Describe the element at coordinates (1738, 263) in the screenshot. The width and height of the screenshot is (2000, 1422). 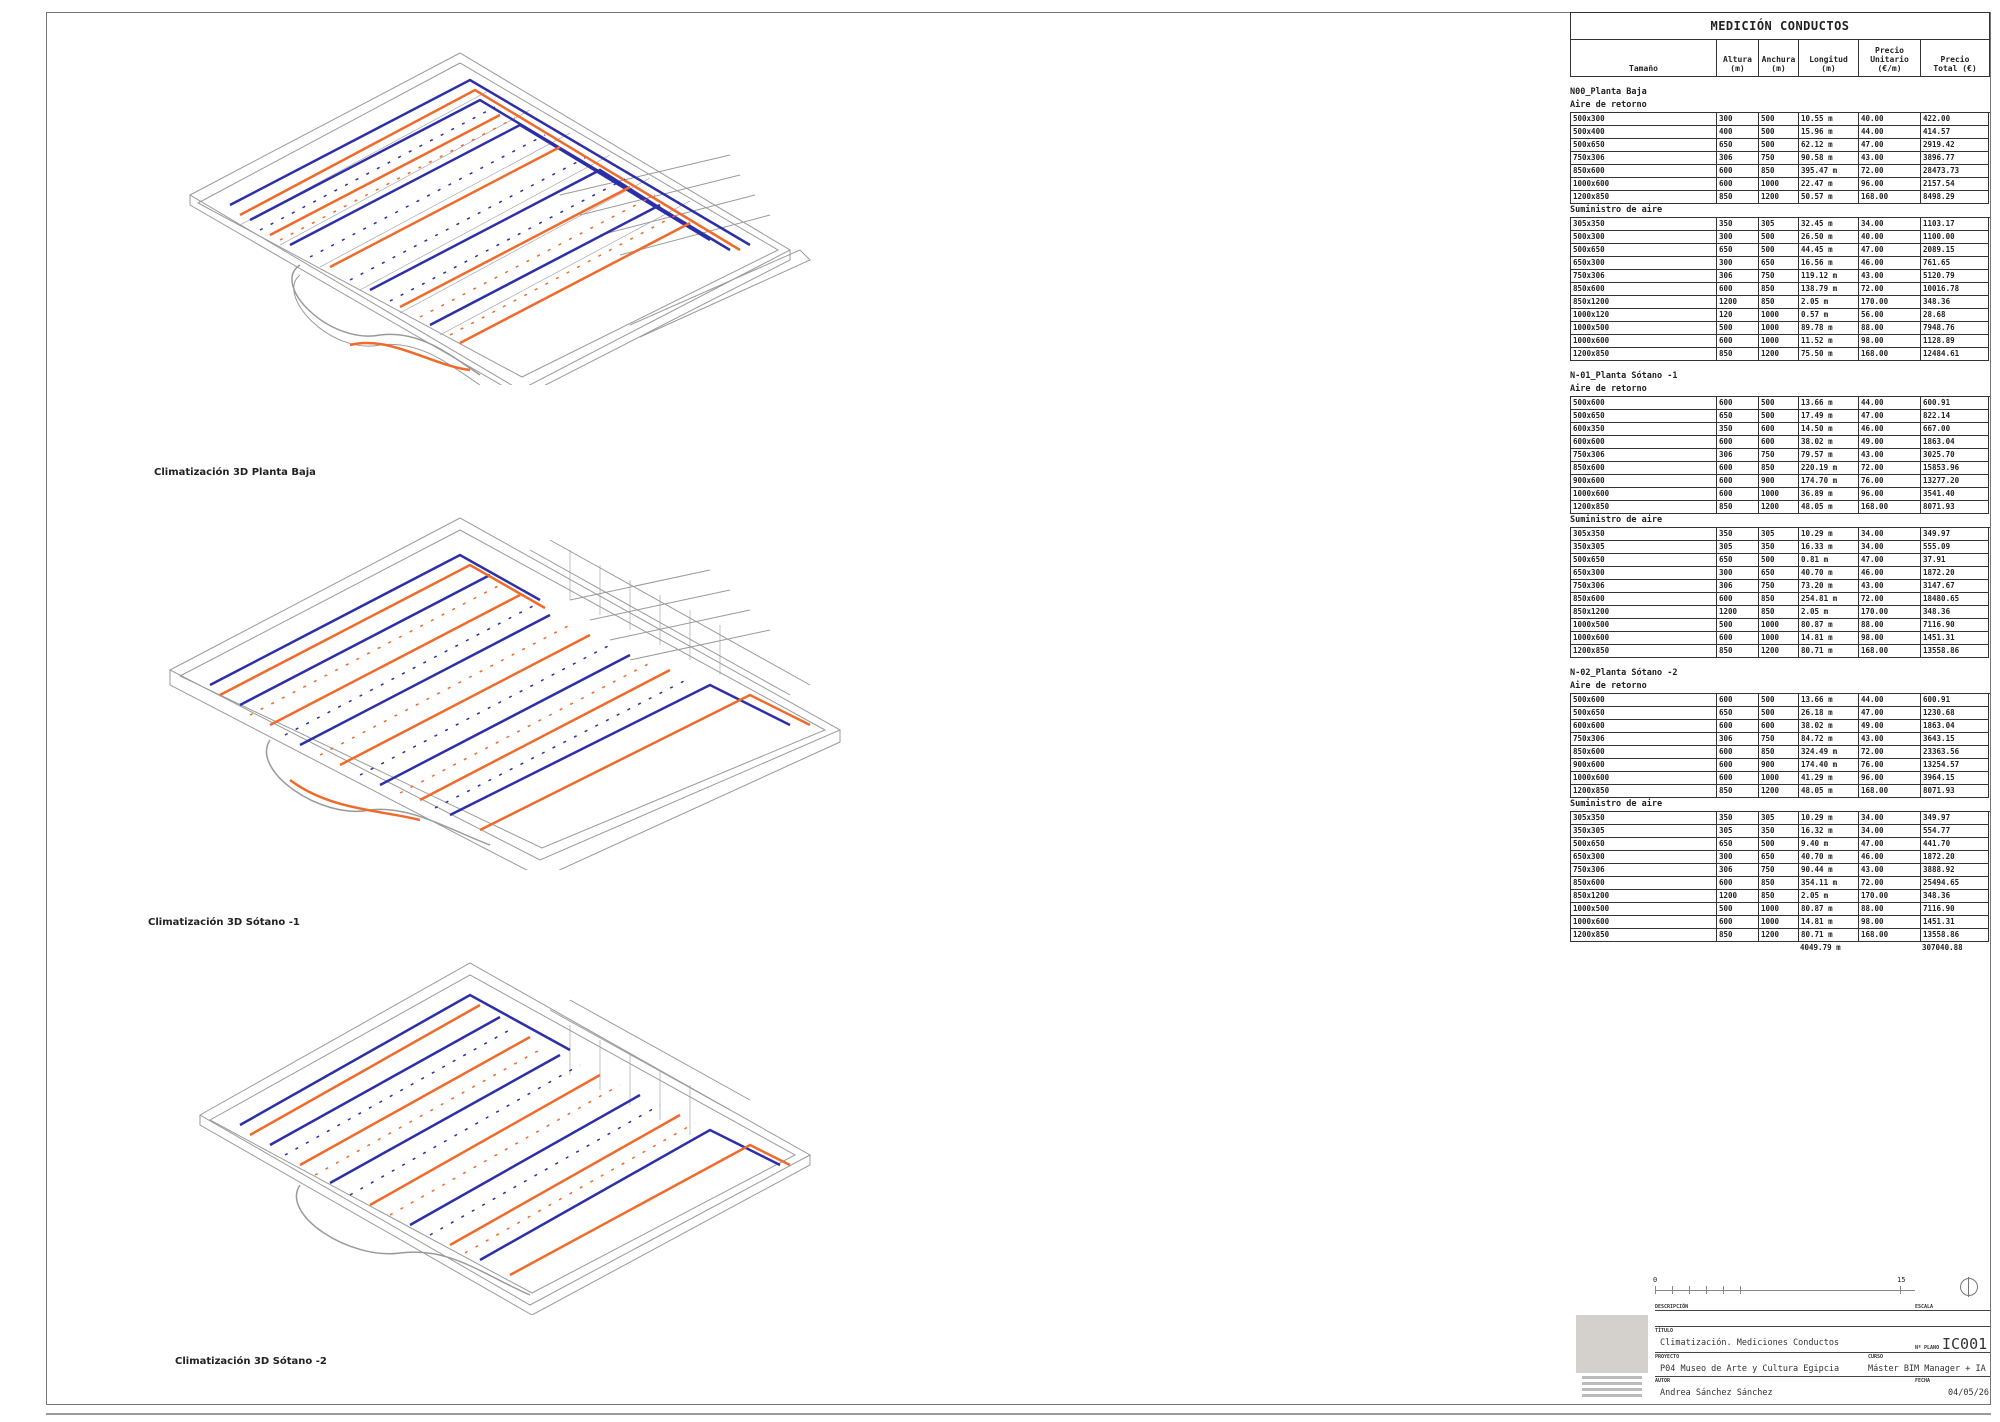
I see `table-cell: 300` at that location.